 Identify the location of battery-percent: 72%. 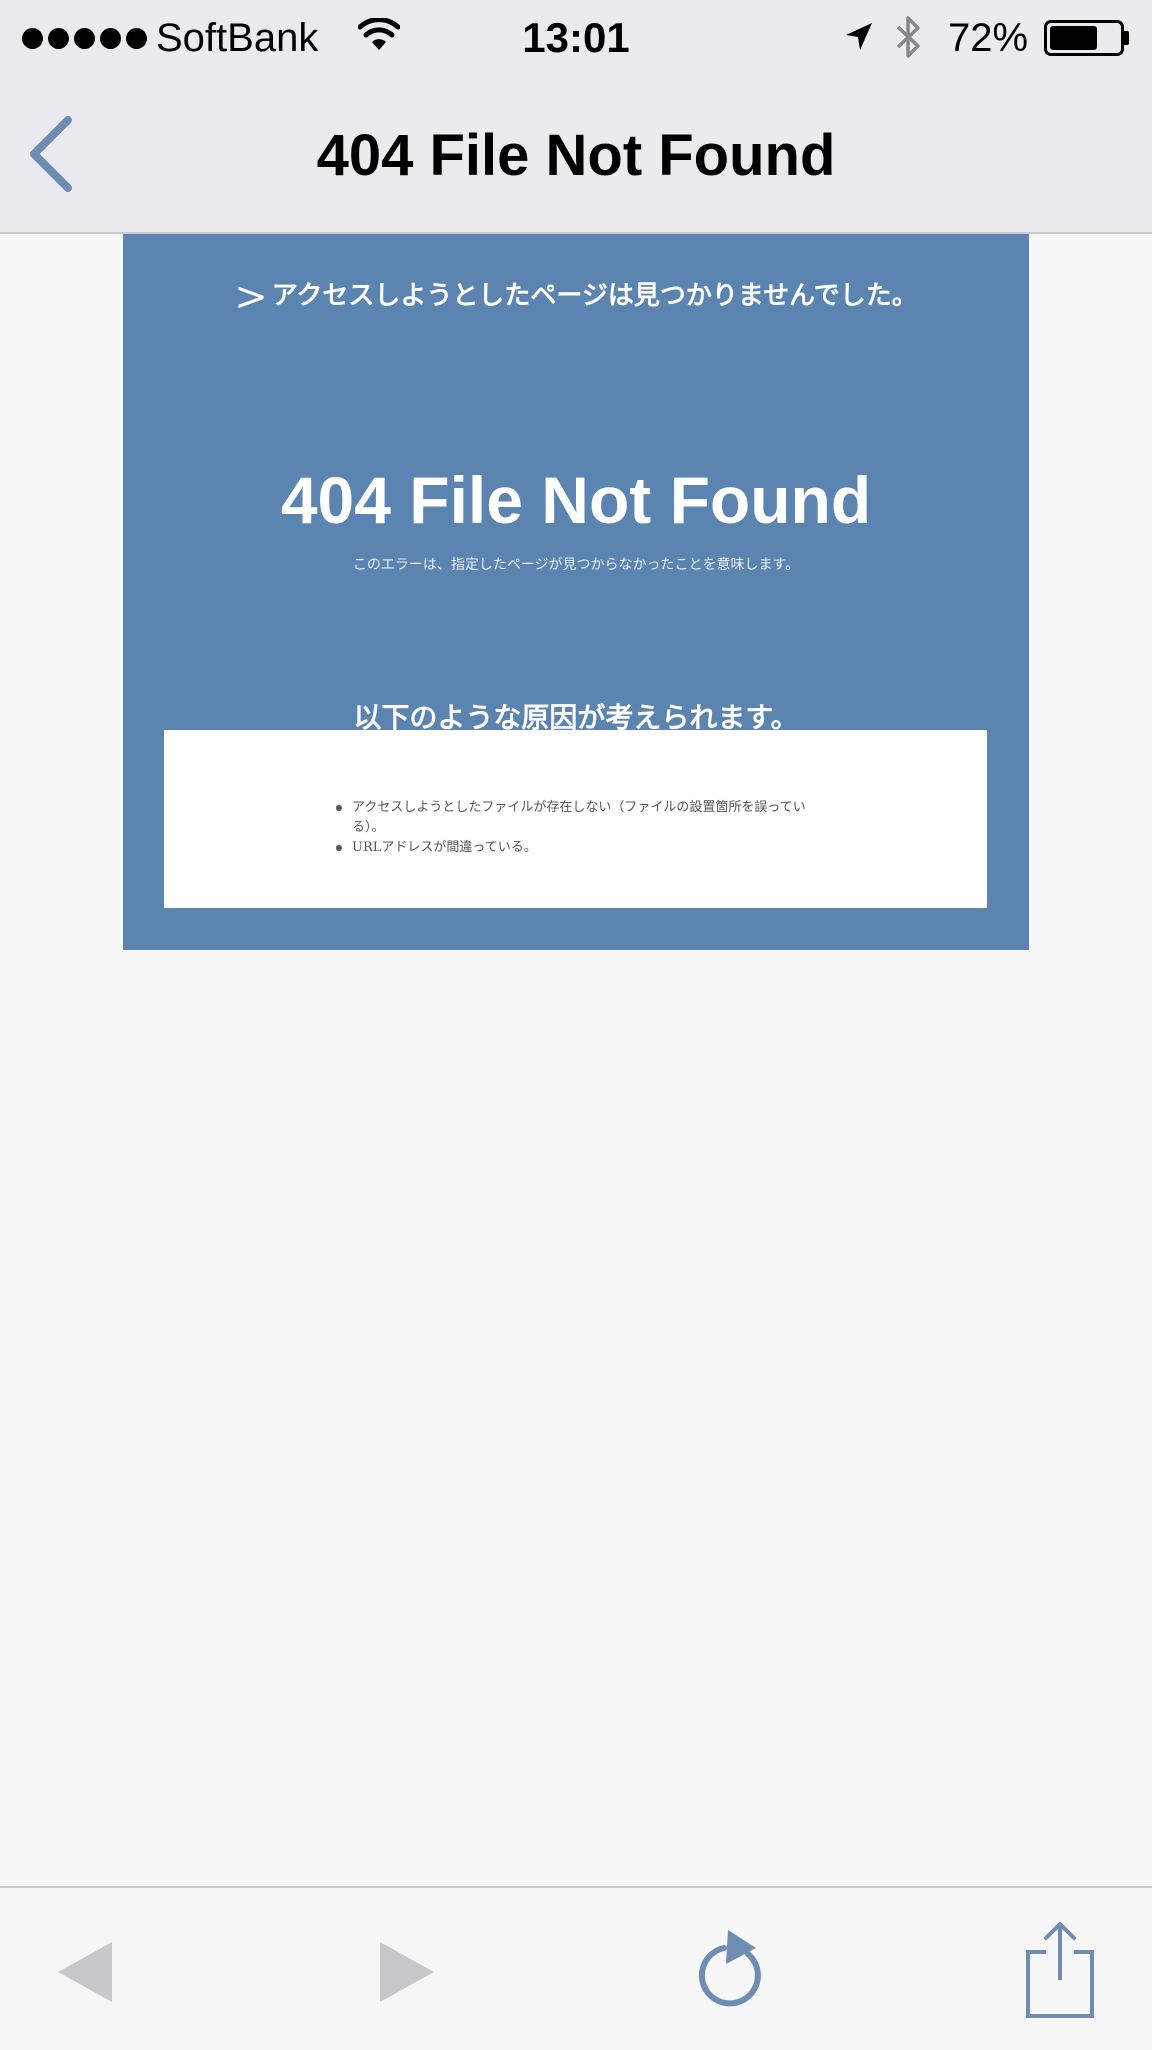
(988, 38).